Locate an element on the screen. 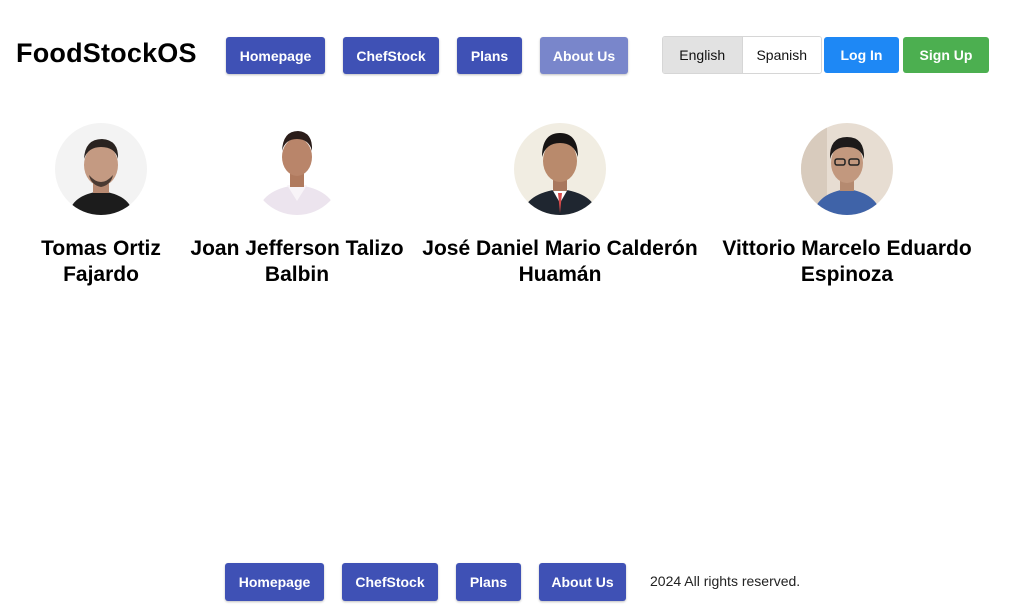 This screenshot has width=1009, height=616. team-member: Vittorio Marcelo Eduardo Espinoza is located at coordinates (847, 205).